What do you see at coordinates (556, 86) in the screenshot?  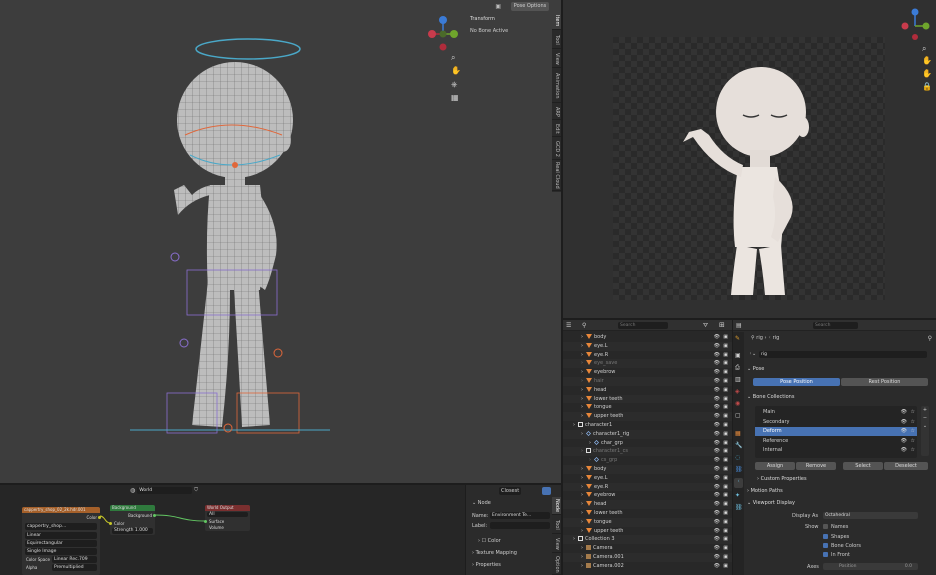 I see `tab-animation: Animation` at bounding box center [556, 86].